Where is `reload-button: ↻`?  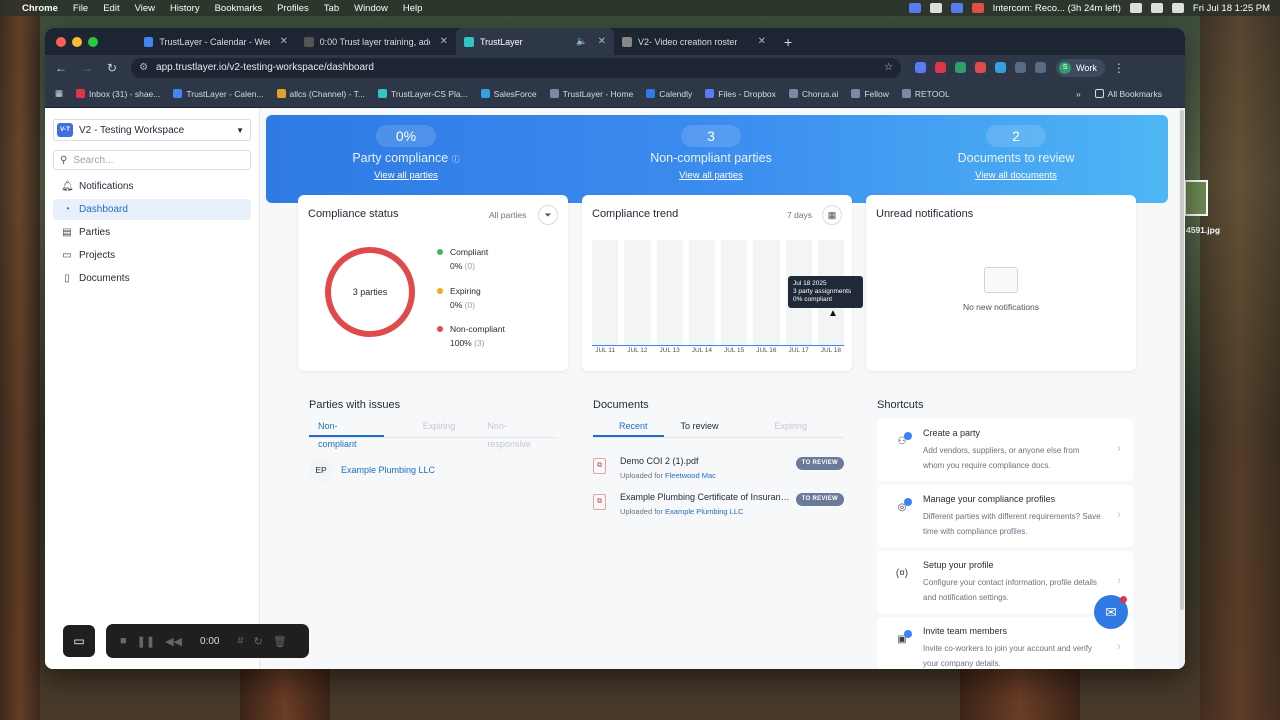 reload-button: ↻ is located at coordinates (112, 68).